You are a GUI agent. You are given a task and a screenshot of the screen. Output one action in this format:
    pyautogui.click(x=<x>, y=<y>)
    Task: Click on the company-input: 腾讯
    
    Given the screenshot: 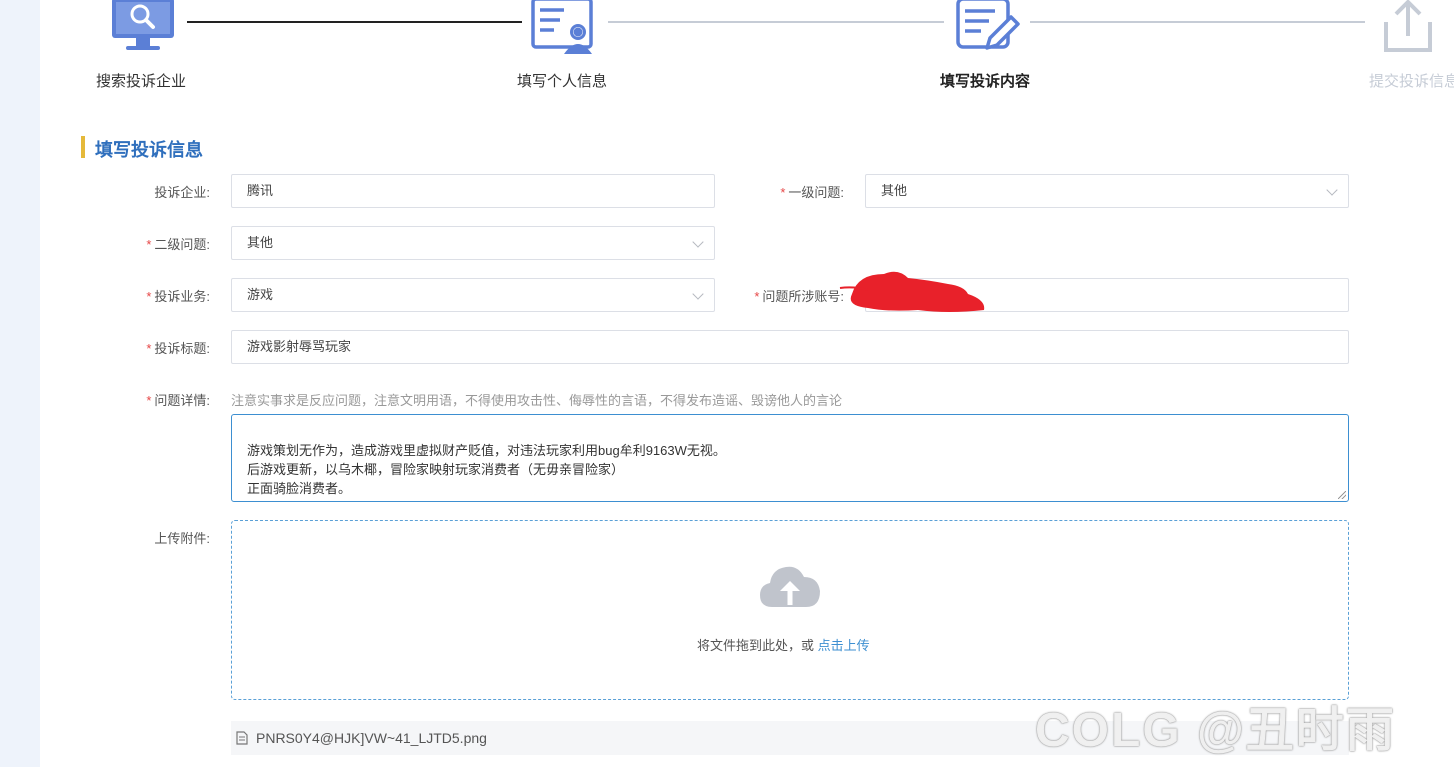 What is the action you would take?
    pyautogui.click(x=473, y=191)
    